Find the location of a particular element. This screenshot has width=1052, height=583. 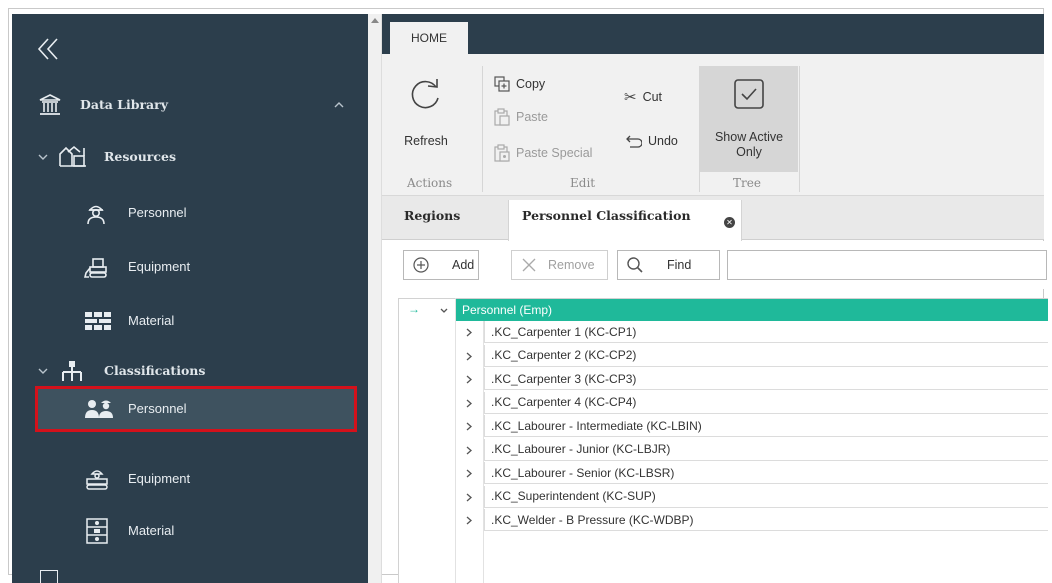

sidebar-item-resources-personnel: Personnel is located at coordinates (178, 213).